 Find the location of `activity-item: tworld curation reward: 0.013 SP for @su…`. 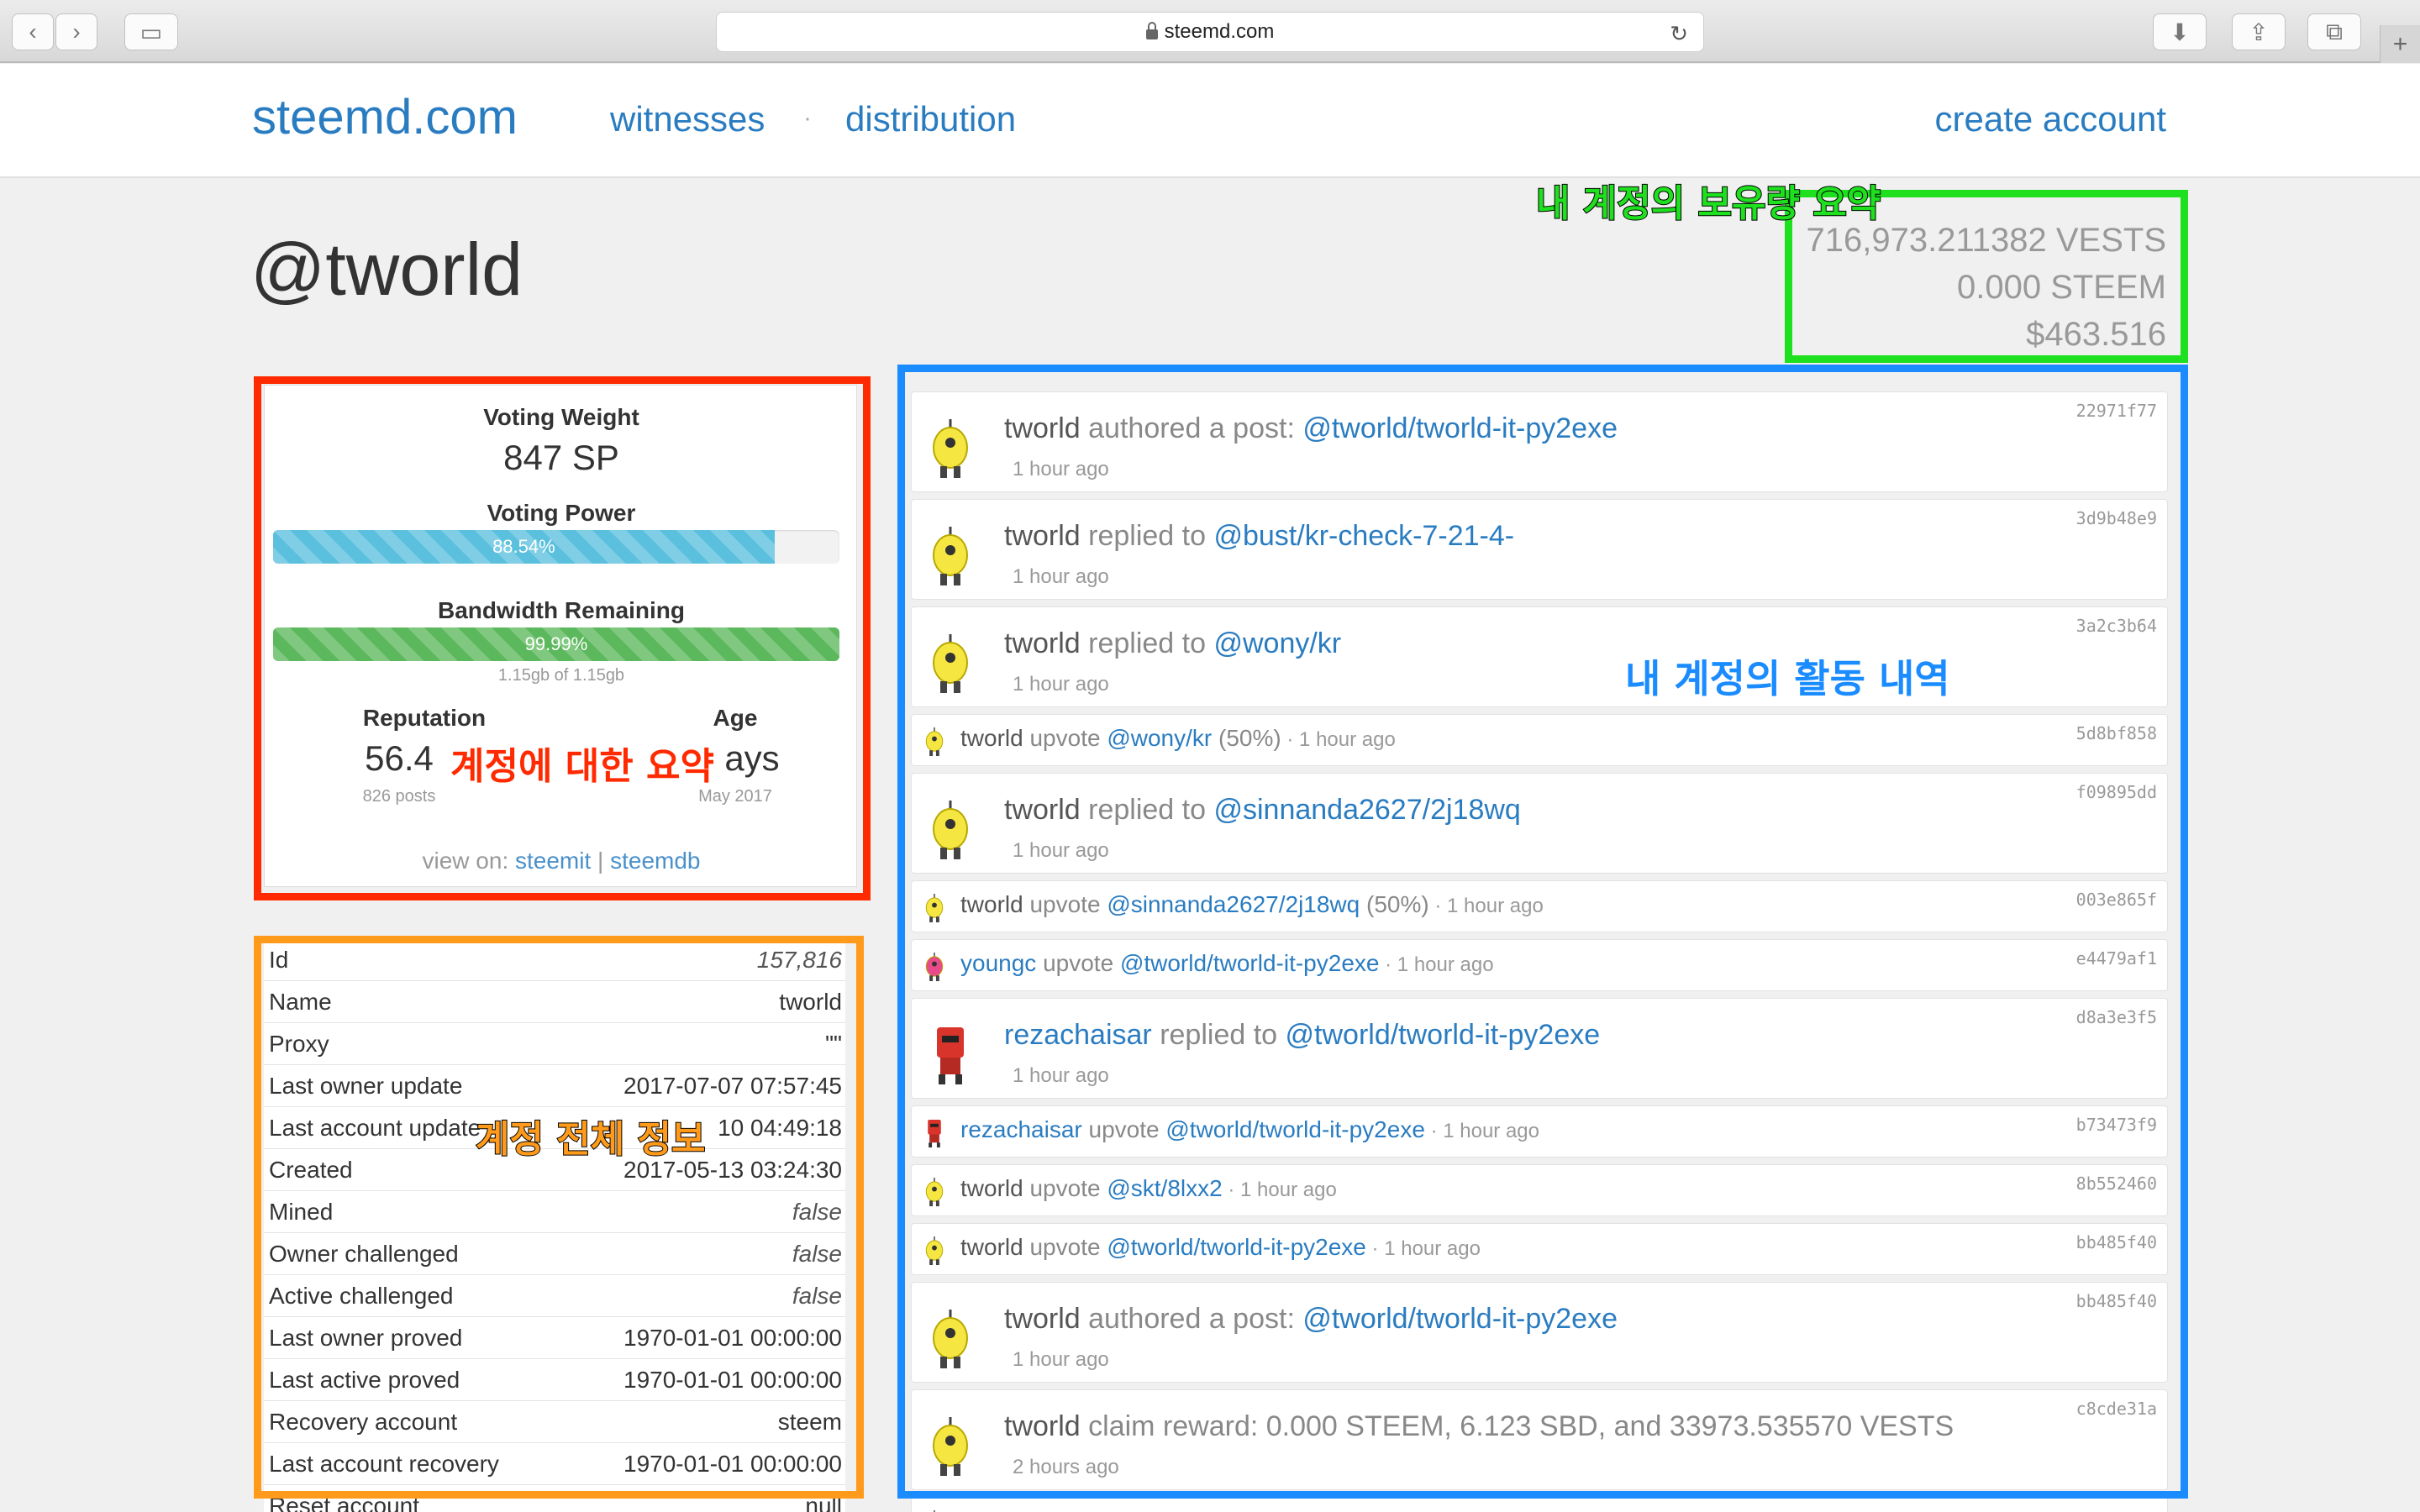

activity-item: tworld curation reward: 0.013 SP for @su… is located at coordinates (1539, 1504).